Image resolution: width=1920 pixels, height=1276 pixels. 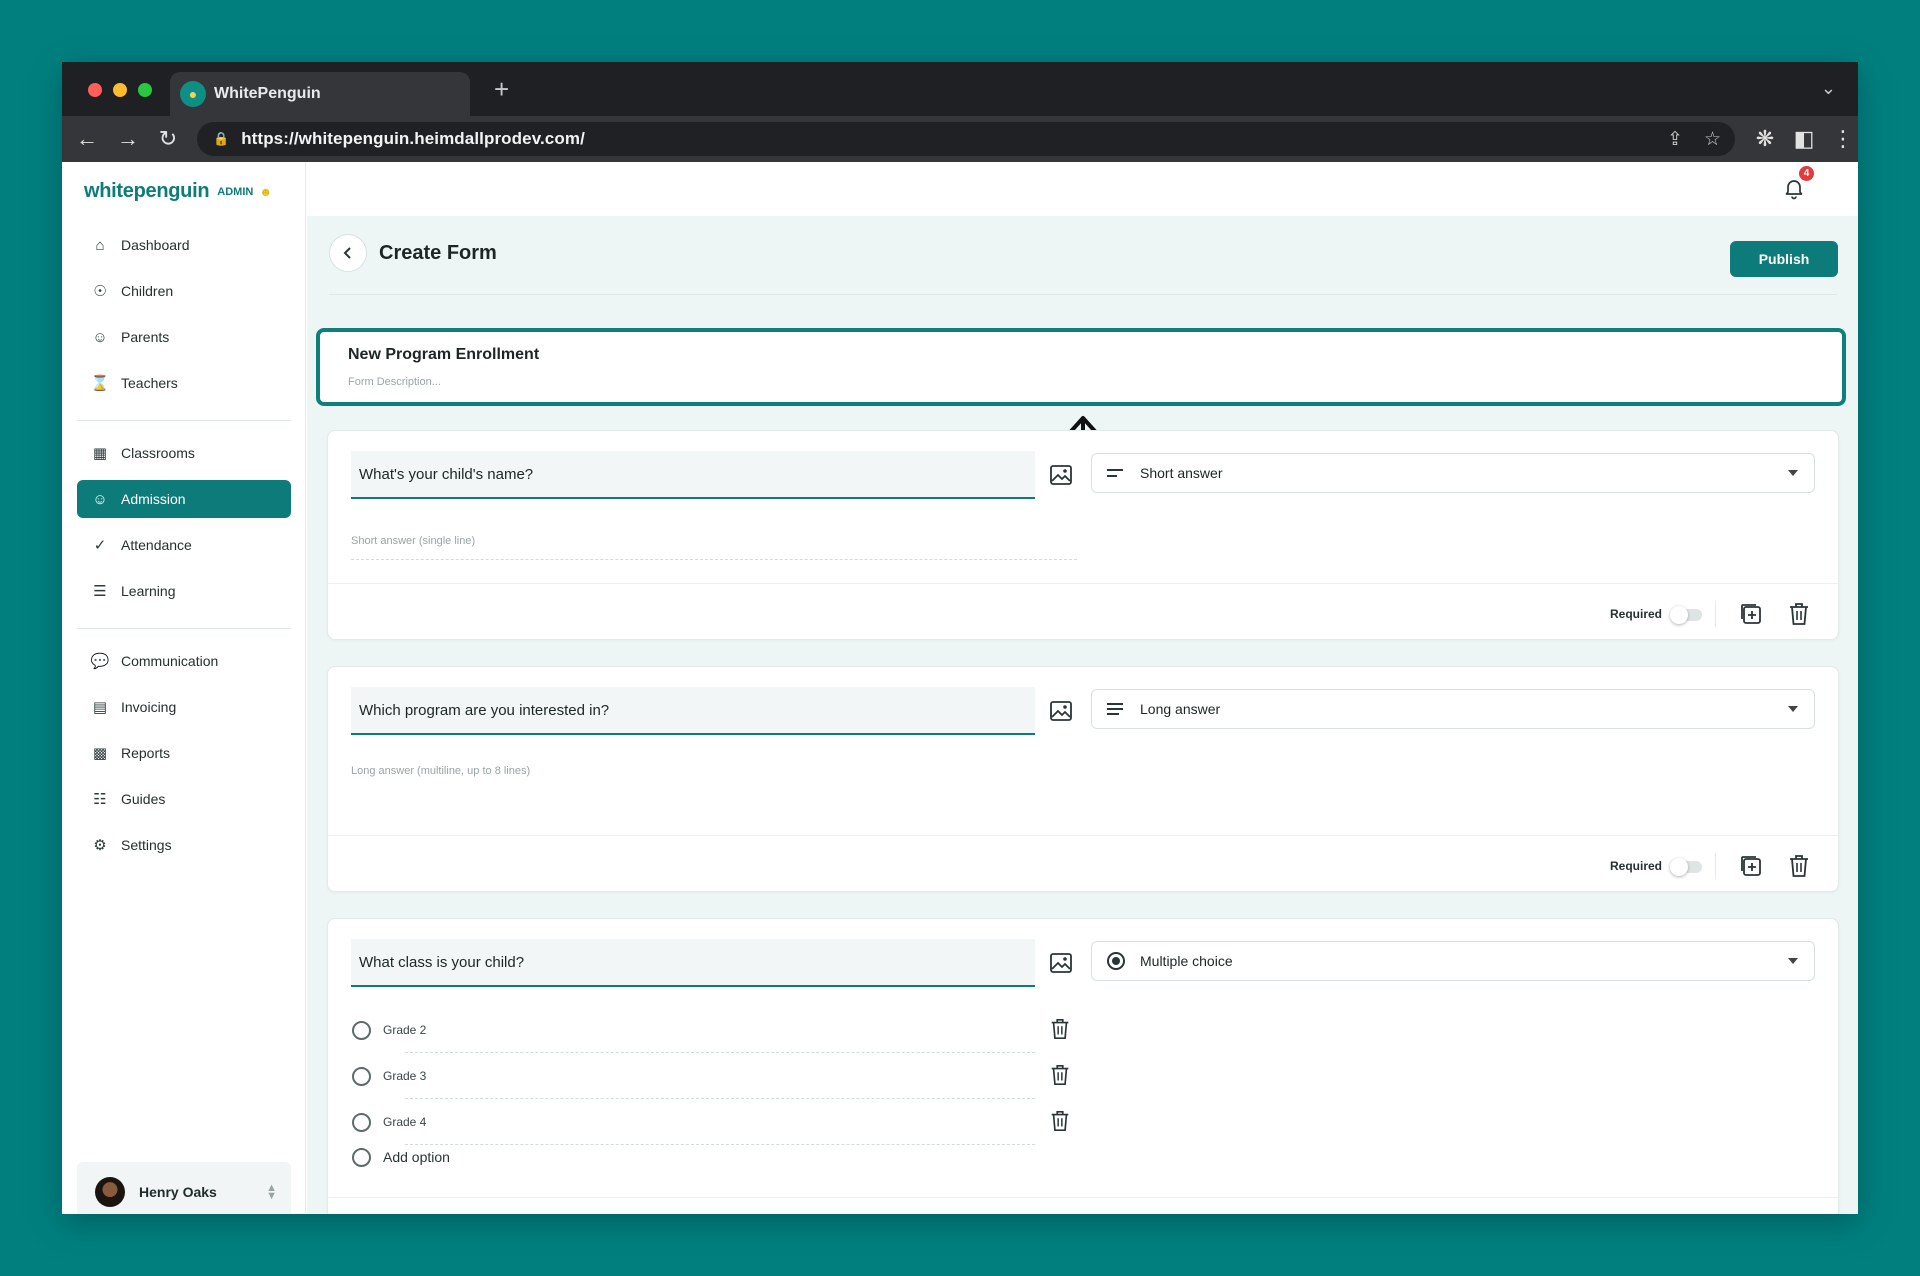 What do you see at coordinates (320, 94) in the screenshot?
I see `browser-tab: ● WhitePenguin` at bounding box center [320, 94].